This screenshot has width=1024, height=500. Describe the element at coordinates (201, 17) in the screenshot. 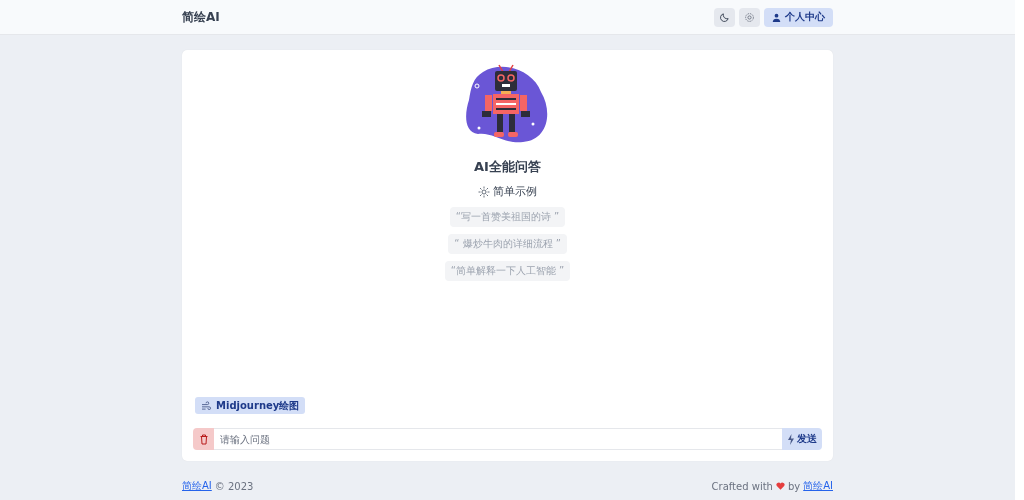

I see `app-title: 简绘AI` at that location.